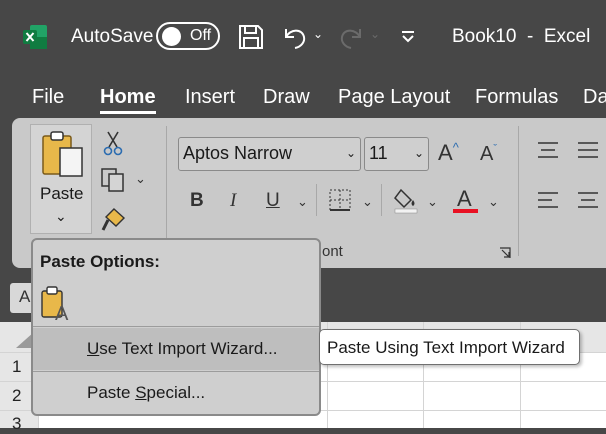 This screenshot has width=606, height=434. Describe the element at coordinates (114, 219) in the screenshot. I see `paintbrush-icon` at that location.